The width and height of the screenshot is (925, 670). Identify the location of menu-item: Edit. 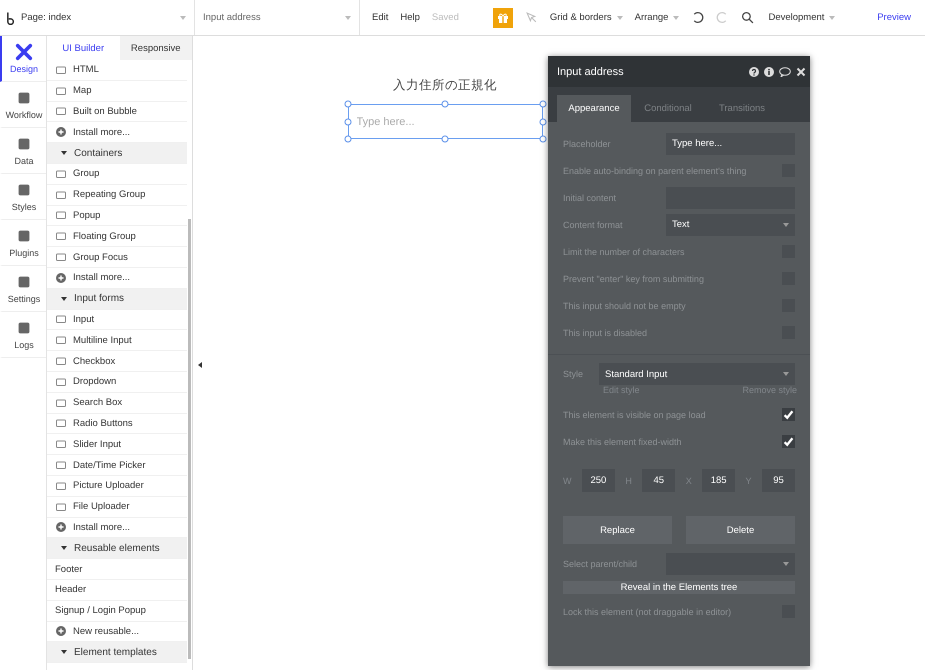
(380, 17).